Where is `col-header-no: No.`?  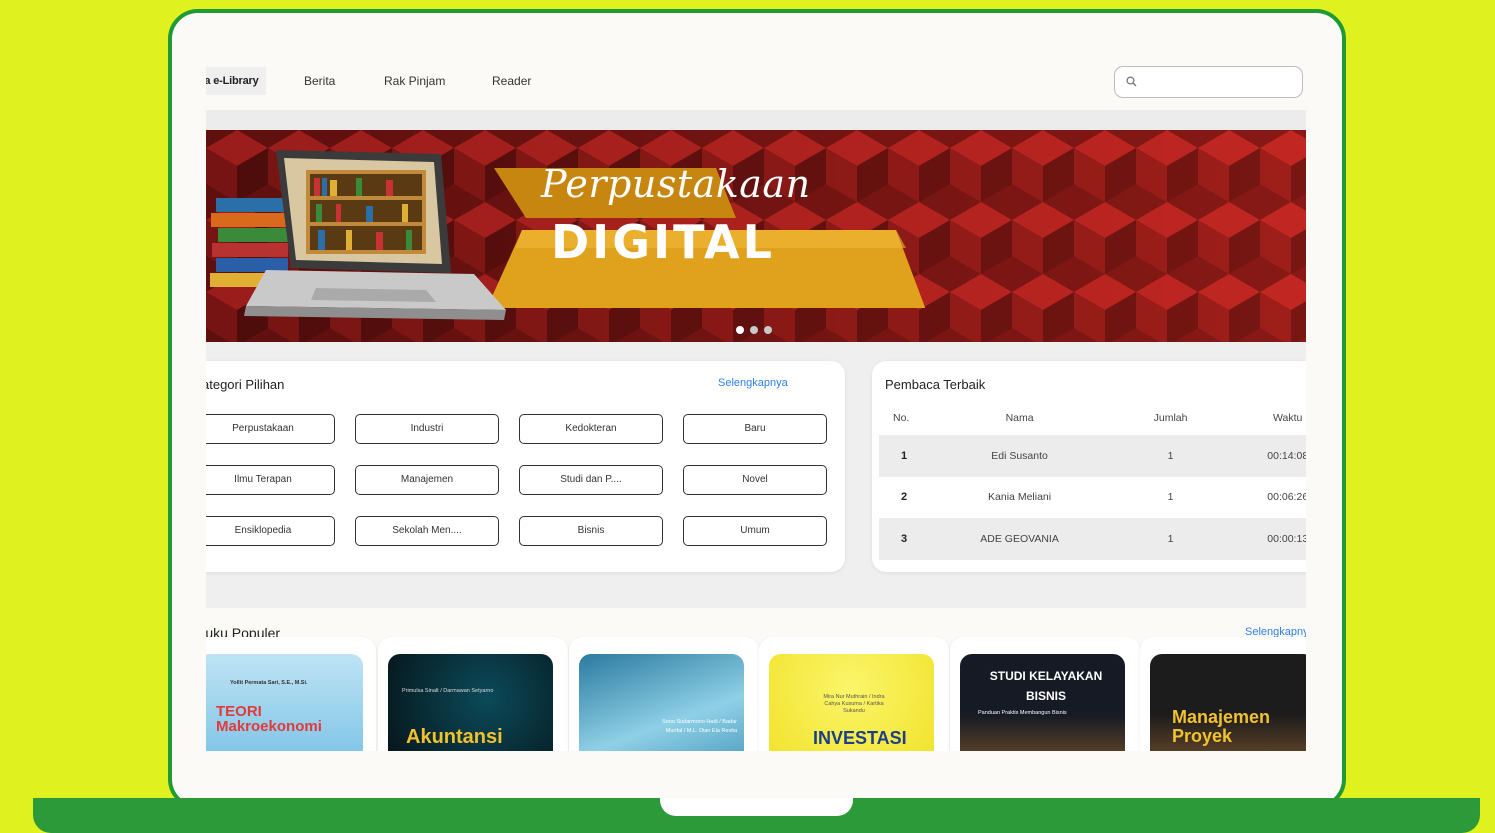
col-header-no: No. is located at coordinates (901, 418).